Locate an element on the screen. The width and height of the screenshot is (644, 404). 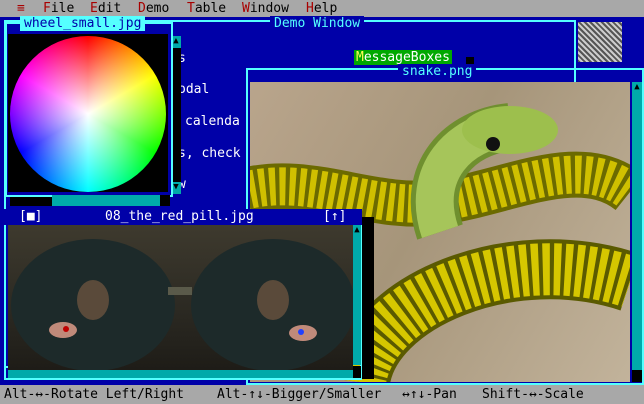
wheel-hscrollbar is located at coordinates (106, 200).